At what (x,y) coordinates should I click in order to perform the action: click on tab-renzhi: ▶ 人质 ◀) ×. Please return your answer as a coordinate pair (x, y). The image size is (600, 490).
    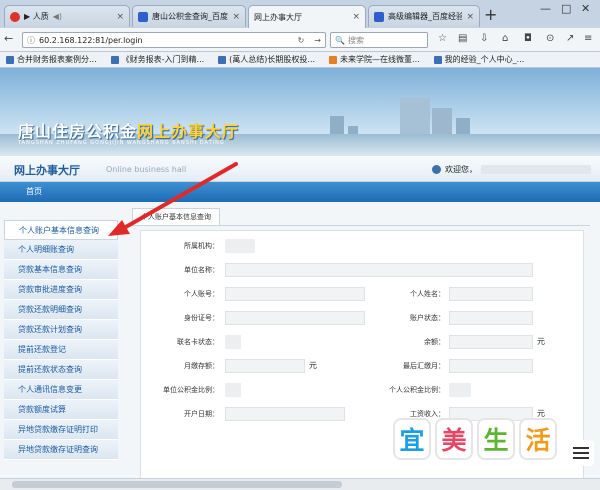
    Looking at the image, I should click on (67, 16).